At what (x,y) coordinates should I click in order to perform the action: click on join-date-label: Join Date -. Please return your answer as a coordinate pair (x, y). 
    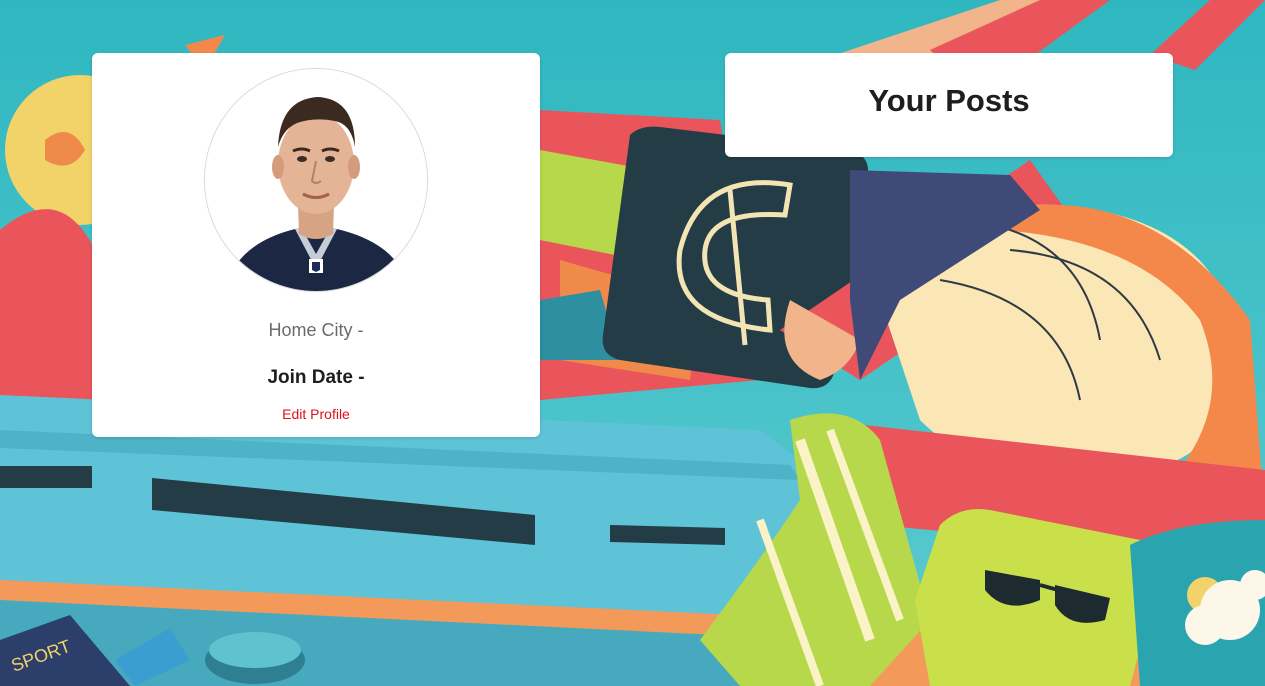
    Looking at the image, I should click on (316, 377).